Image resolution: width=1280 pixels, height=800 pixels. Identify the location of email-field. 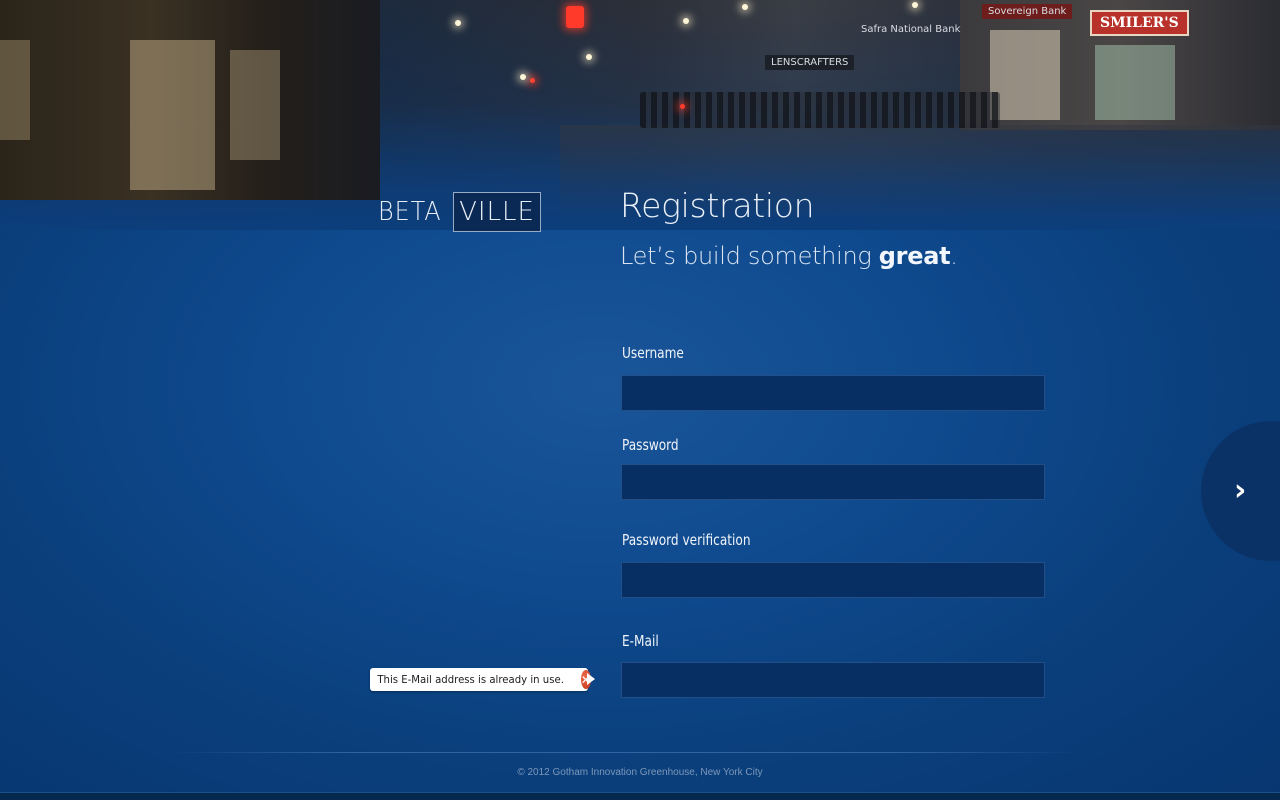
(833, 680).